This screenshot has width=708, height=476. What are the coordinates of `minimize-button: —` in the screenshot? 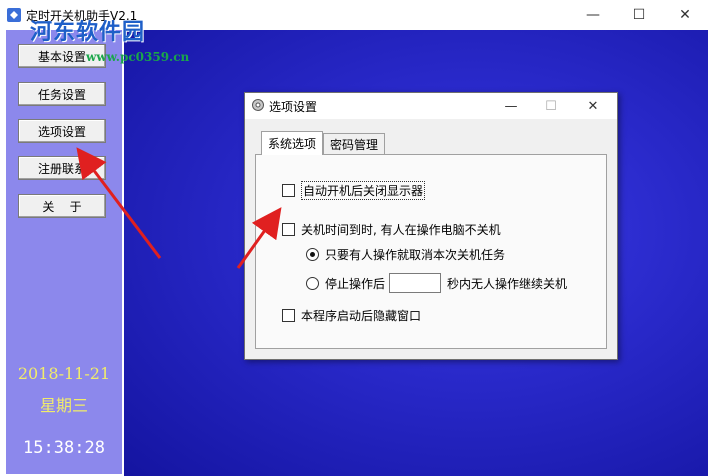 It's located at (593, 15).